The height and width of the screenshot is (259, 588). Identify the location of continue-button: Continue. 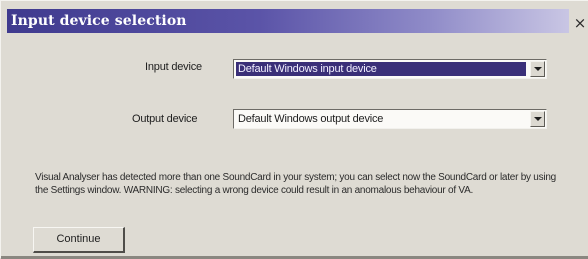
(79, 240).